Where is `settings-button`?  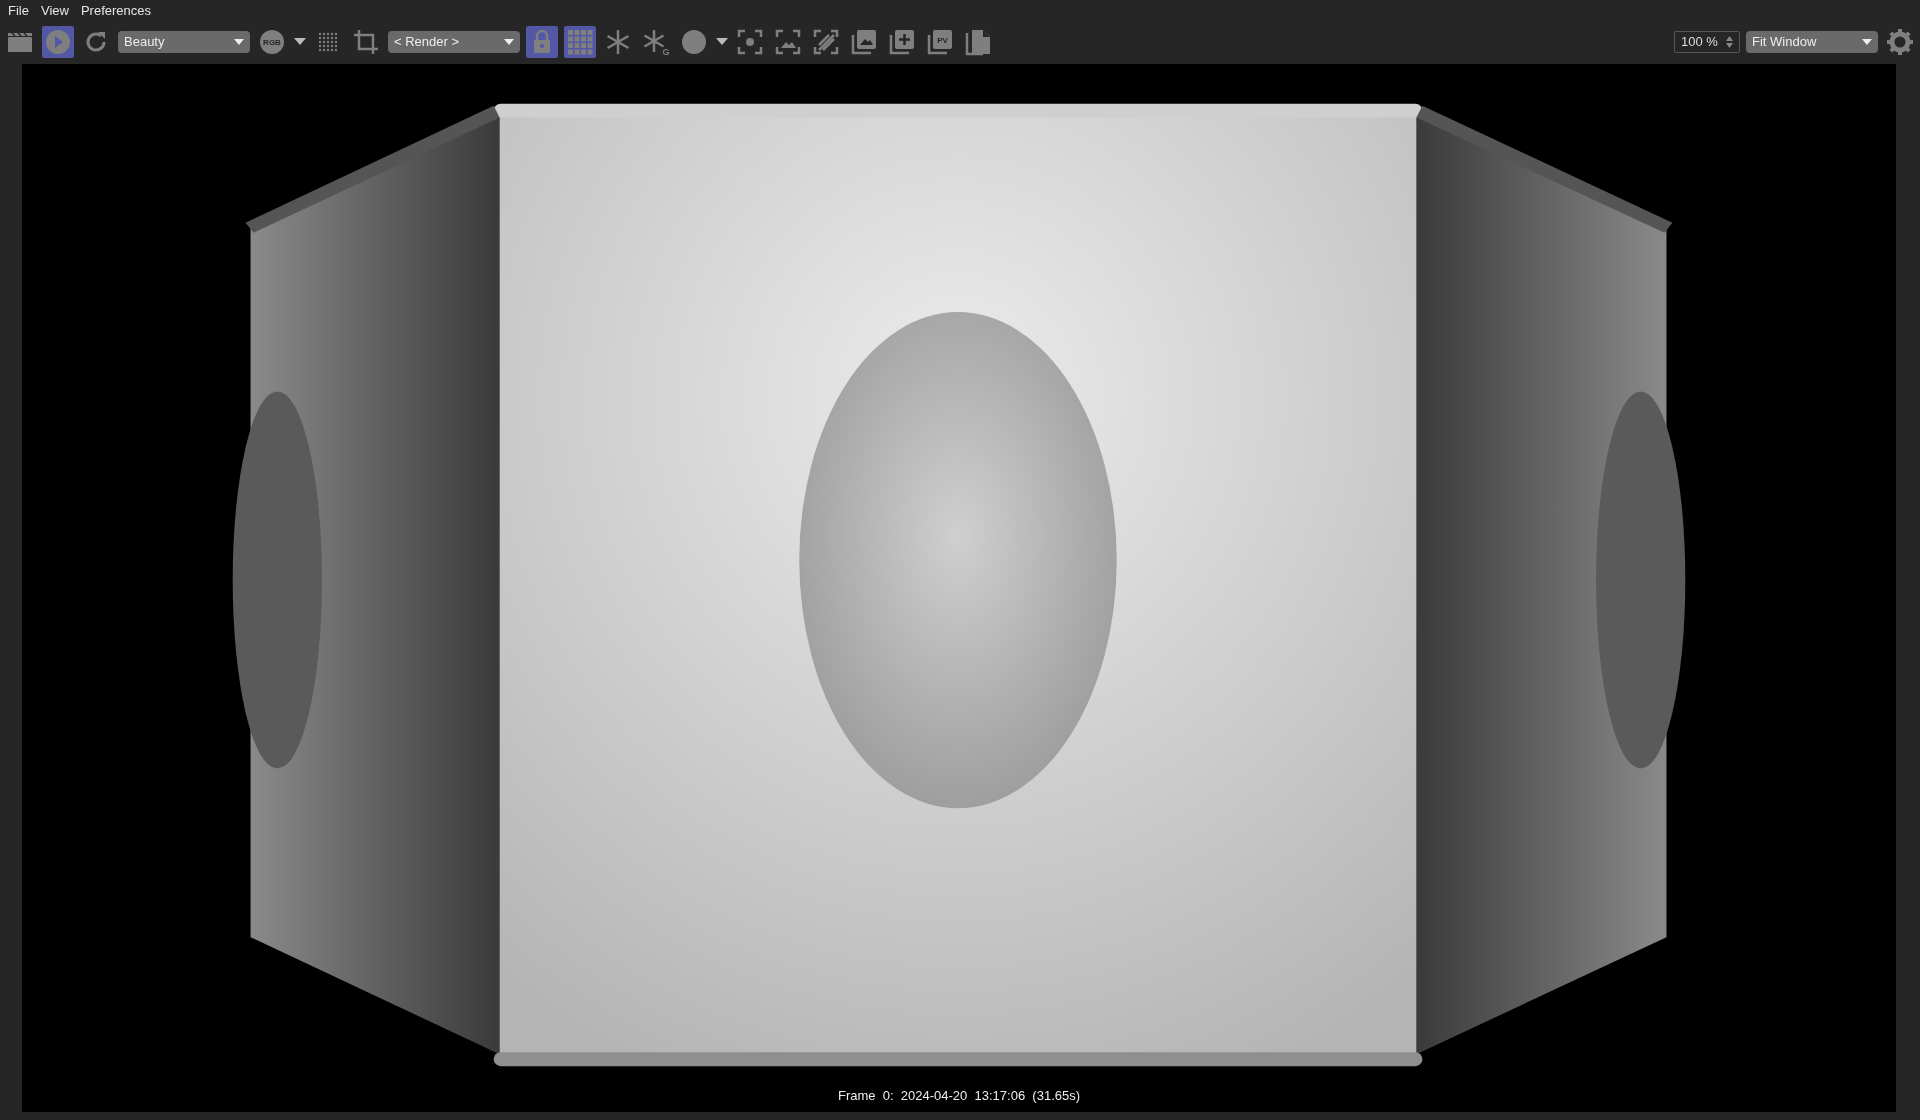 settings-button is located at coordinates (1900, 42).